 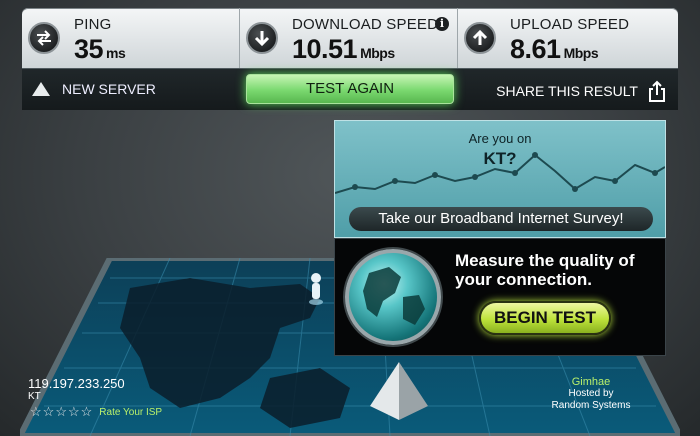 What do you see at coordinates (41, 89) in the screenshot?
I see `triangle-icon` at bounding box center [41, 89].